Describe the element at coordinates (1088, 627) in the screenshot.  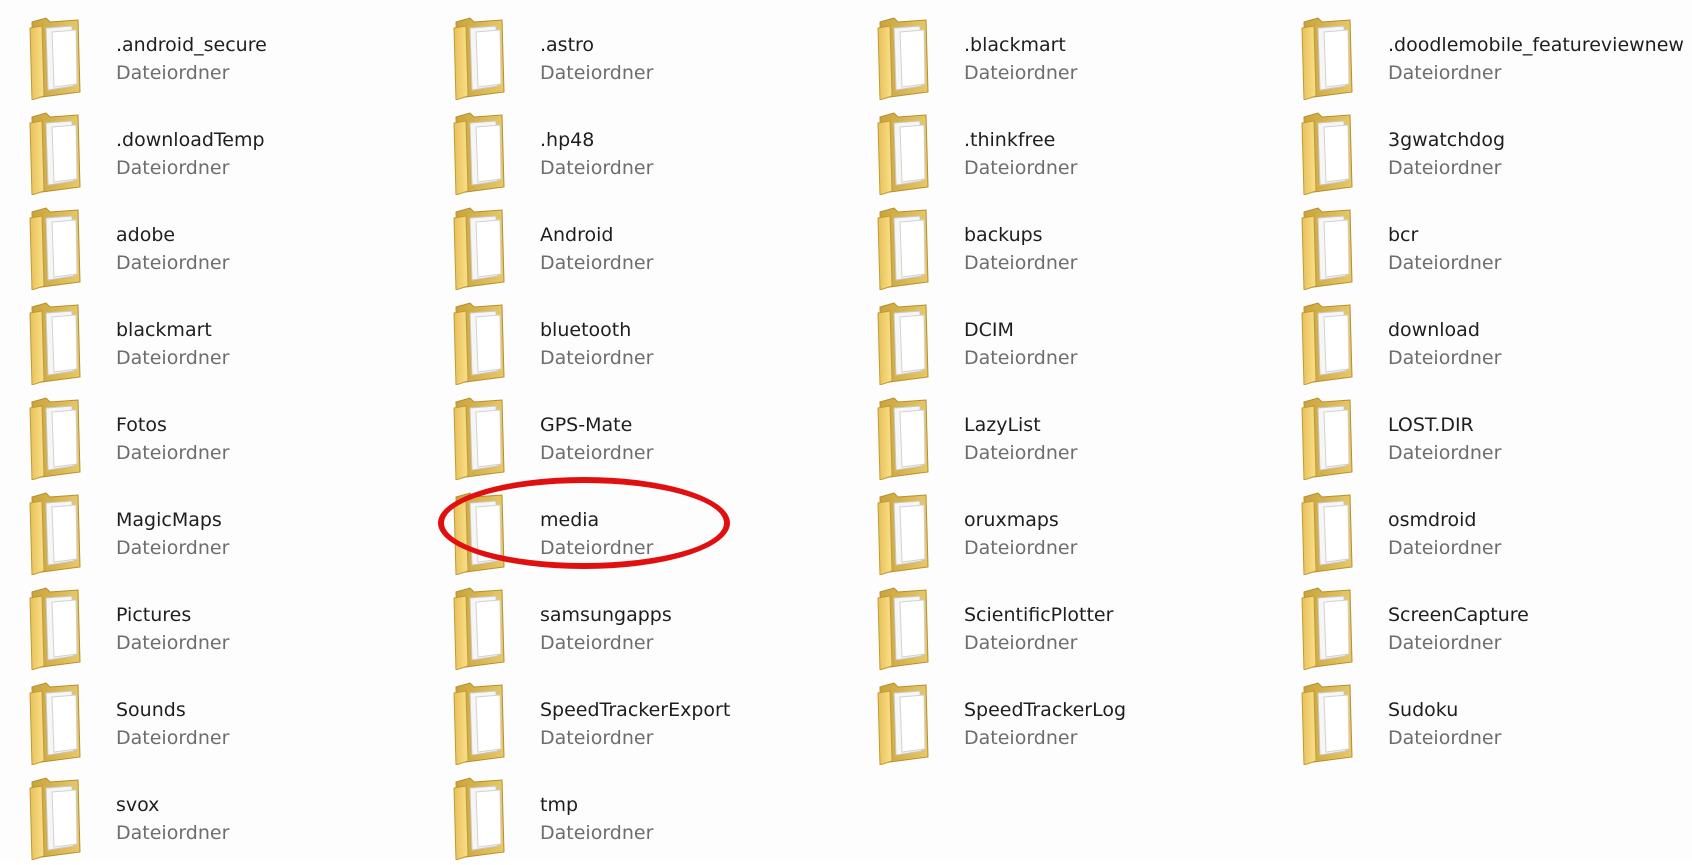
I see `folder-item: ScientificPlotter Dateiordner` at that location.